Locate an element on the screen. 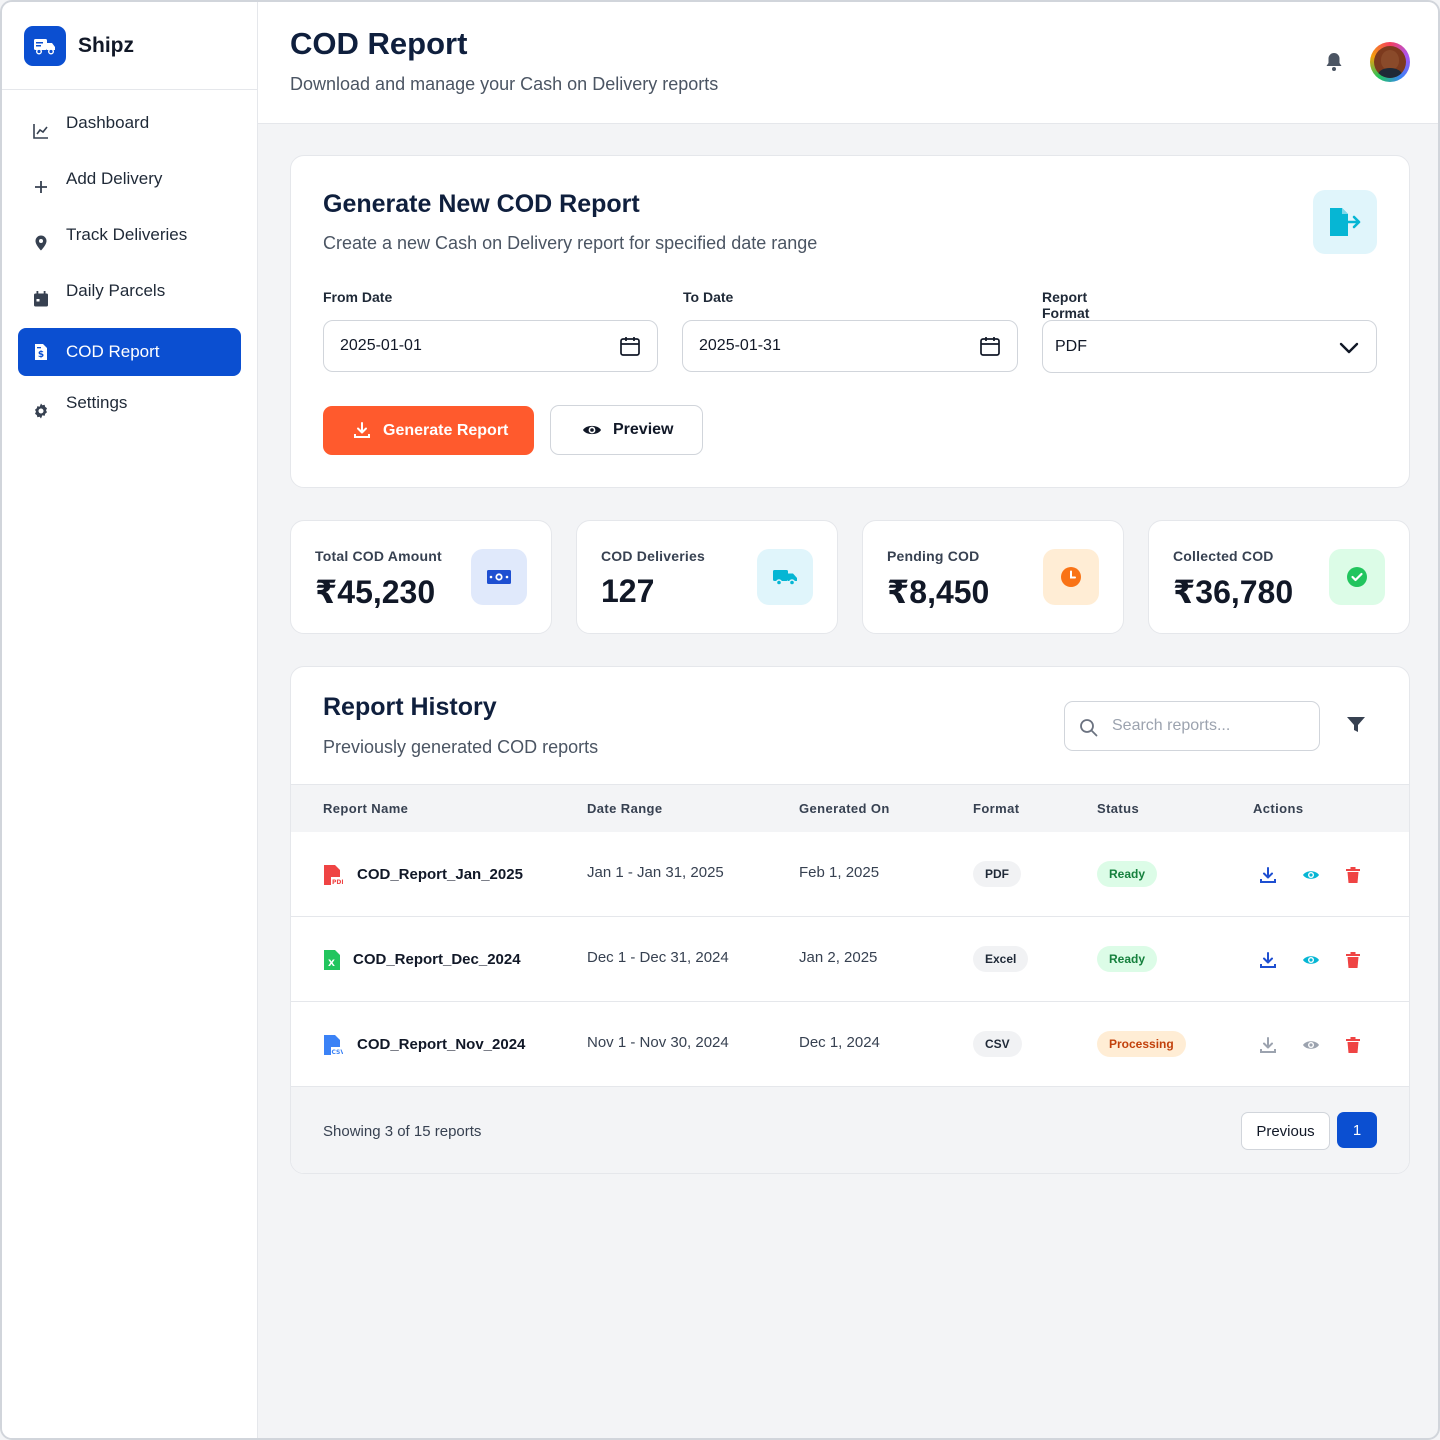 This screenshot has width=1440, height=1440. sidebar-item-cod-report: $ COD Report is located at coordinates (129, 352).